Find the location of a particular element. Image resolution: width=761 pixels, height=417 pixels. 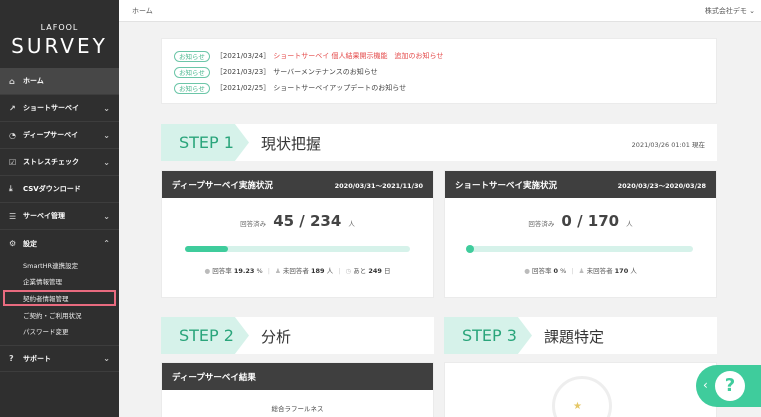

notice-item: お知らせ ［2021/03/23］ サーバーメンテナンスのお知らせ is located at coordinates (439, 72).